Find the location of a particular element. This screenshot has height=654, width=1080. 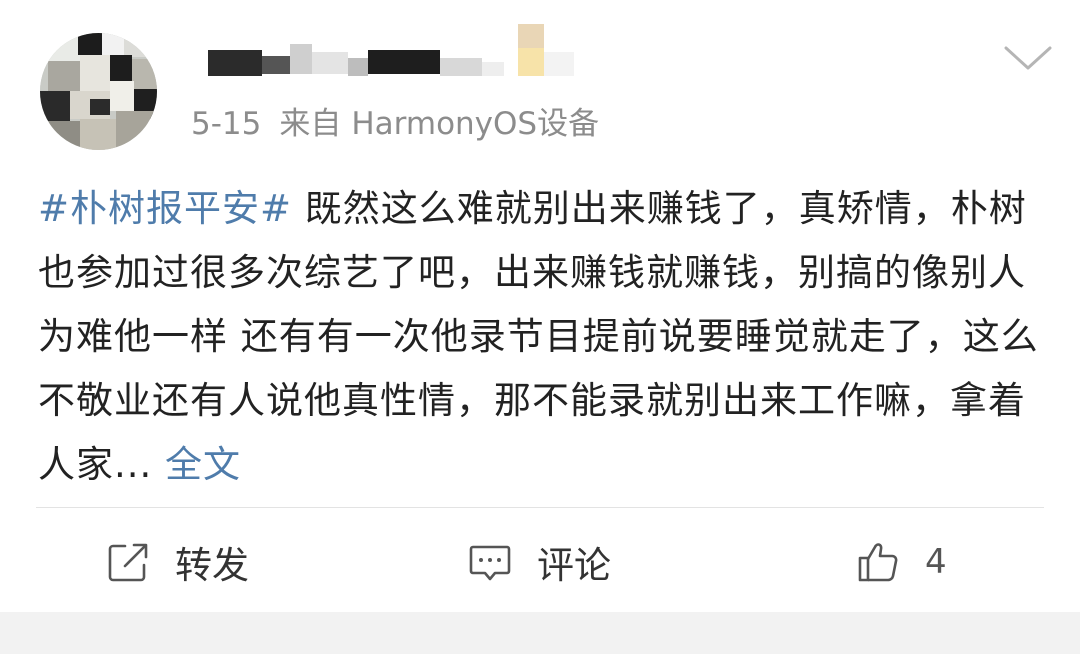

chevron-down-icon is located at coordinates (1028, 57).